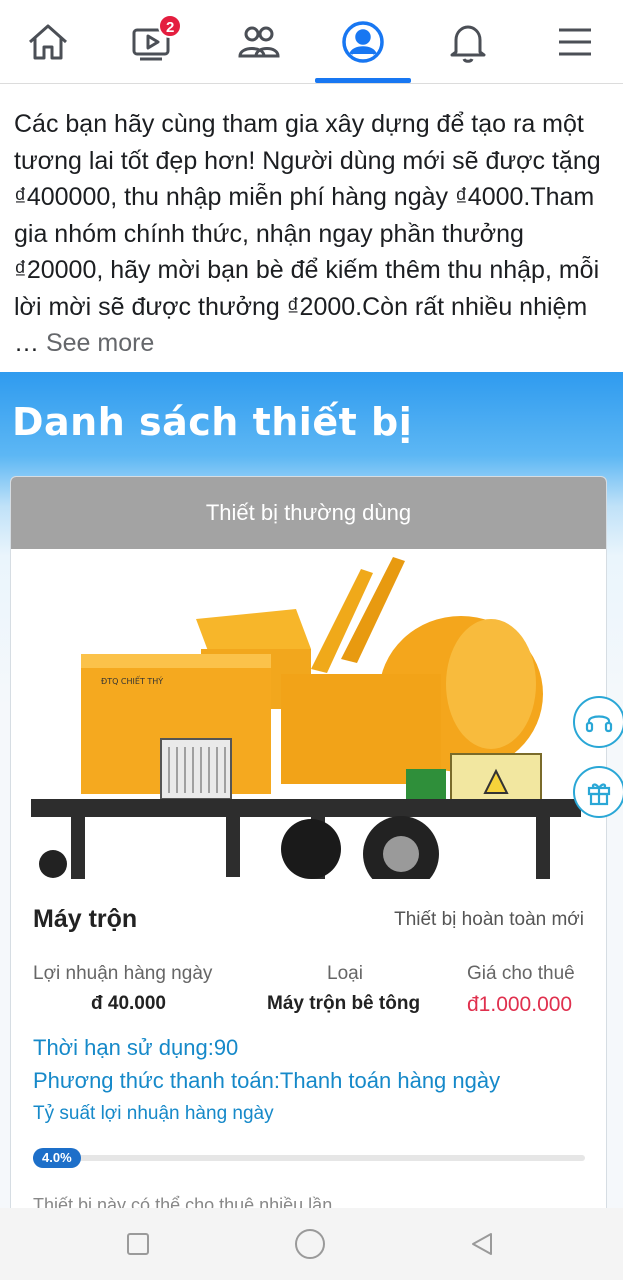 The height and width of the screenshot is (1280, 623). What do you see at coordinates (183, 1201) in the screenshot?
I see `rental-note: Thiết bị này có thể cho thuê nhiều lần` at bounding box center [183, 1201].